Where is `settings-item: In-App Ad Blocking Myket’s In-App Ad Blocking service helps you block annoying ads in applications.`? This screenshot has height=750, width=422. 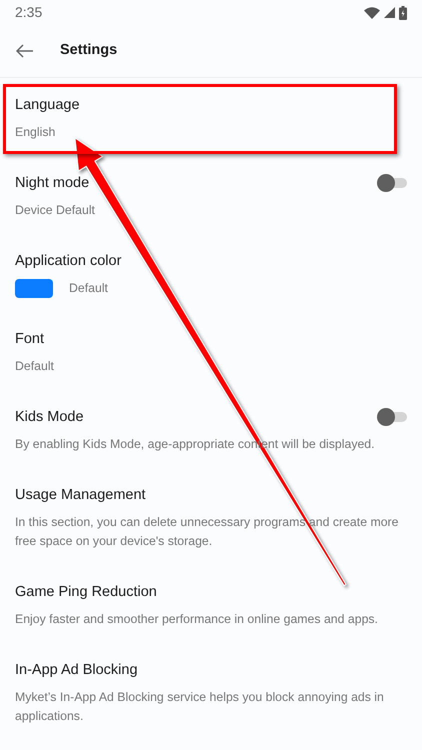
settings-item: In-App Ad Blocking Myket’s In-App Ad Blocking service helps you block annoying ads in applications. is located at coordinates (211, 699).